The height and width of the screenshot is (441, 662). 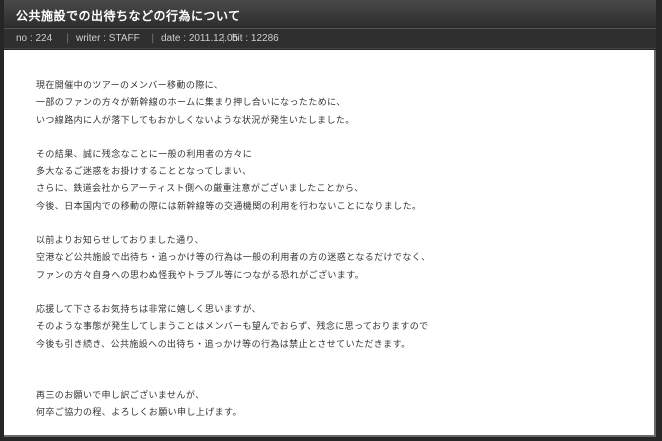 I want to click on paragraph-line: ファンの方々自身への思わぬ怪我やトラブル等につながる恐れがございます。, so click(x=200, y=275).